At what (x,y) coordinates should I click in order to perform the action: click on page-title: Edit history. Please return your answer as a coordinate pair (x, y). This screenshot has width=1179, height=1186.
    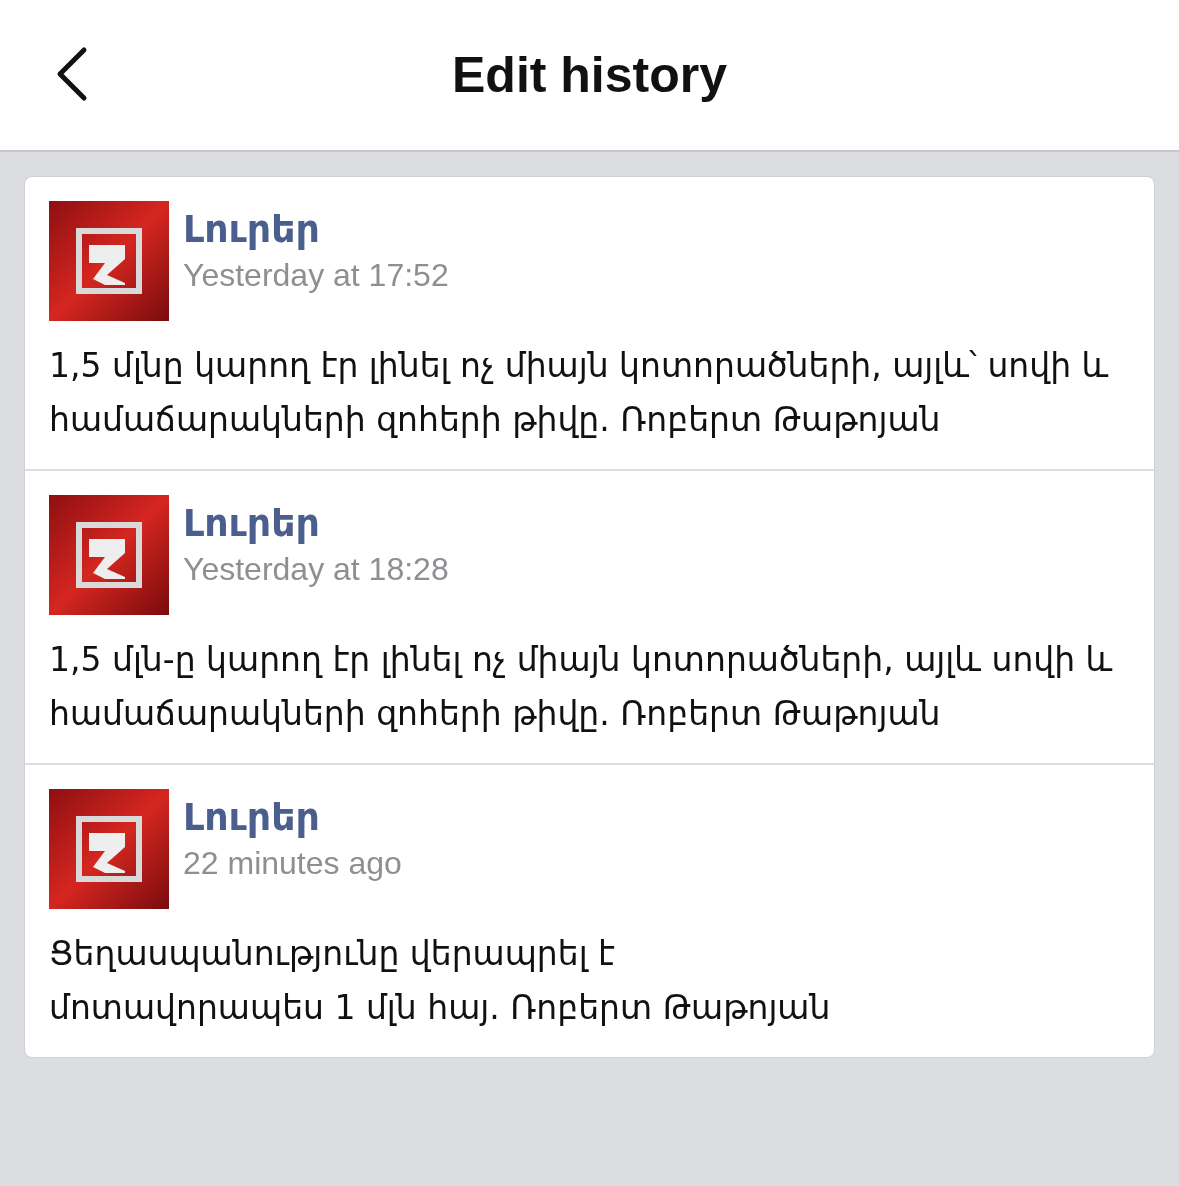
    Looking at the image, I should click on (589, 75).